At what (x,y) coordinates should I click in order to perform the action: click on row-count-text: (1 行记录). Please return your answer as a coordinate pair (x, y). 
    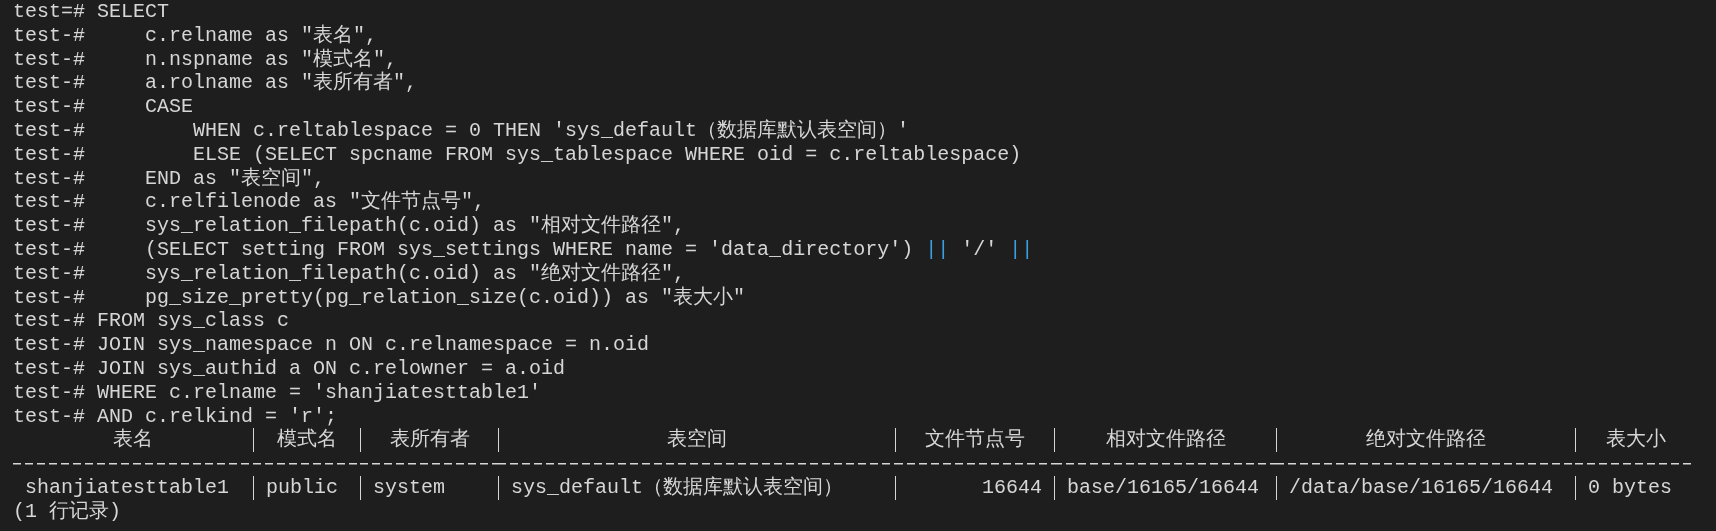
    Looking at the image, I should click on (67, 511).